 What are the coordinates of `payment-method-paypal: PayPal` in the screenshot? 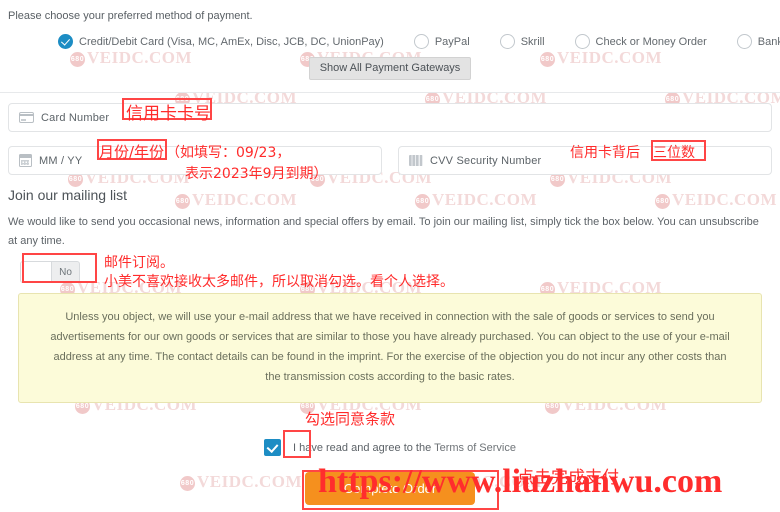 It's located at (441, 41).